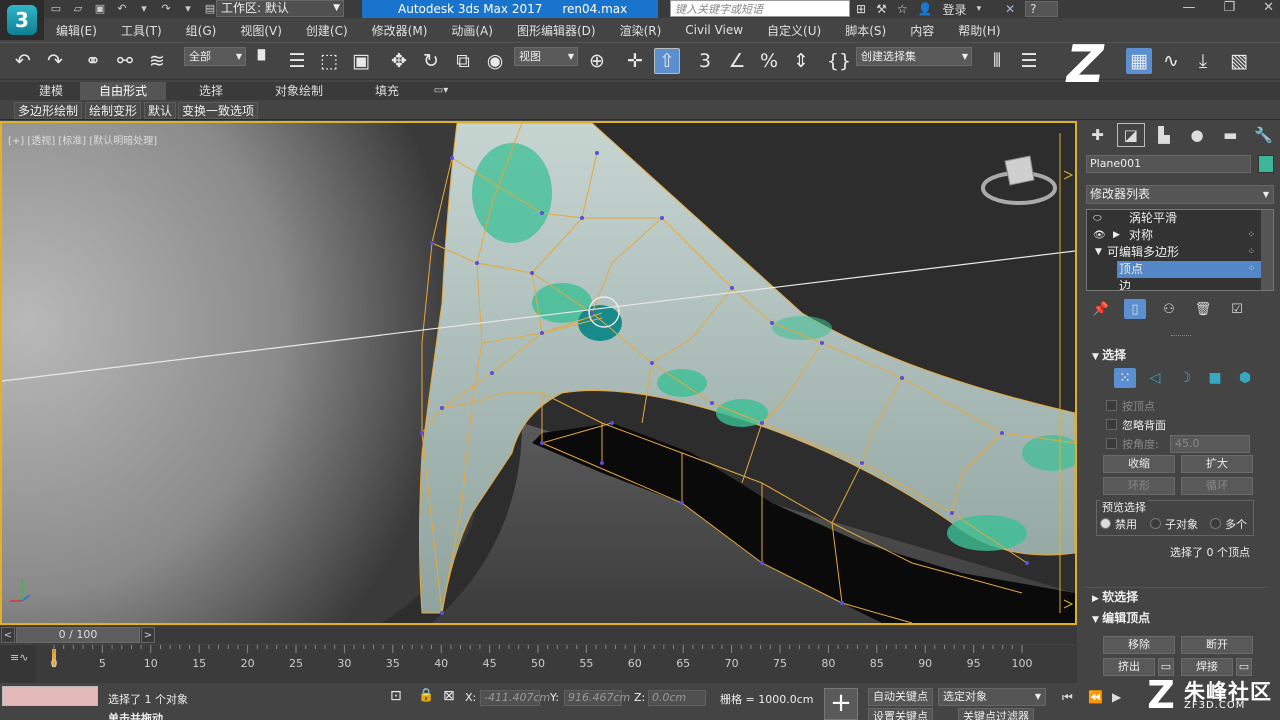 The width and height of the screenshot is (1280, 720). What do you see at coordinates (992, 697) in the screenshot?
I see `selected-set-dropdown: 选定对象 ▼` at bounding box center [992, 697].